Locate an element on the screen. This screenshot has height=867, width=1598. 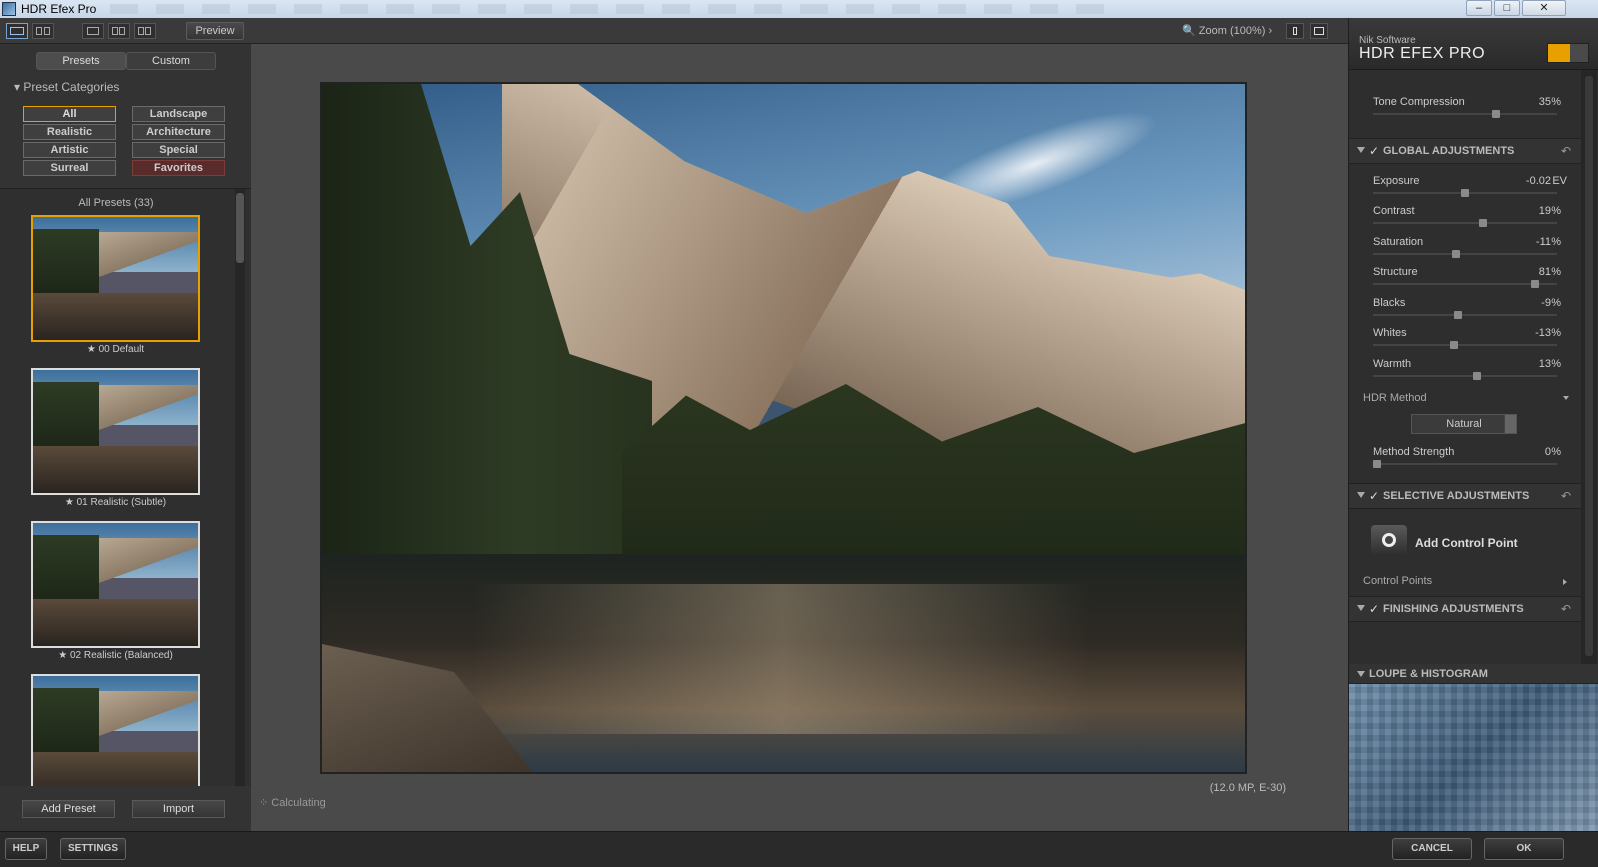
side-by-side-icon is located at coordinates (119, 31).